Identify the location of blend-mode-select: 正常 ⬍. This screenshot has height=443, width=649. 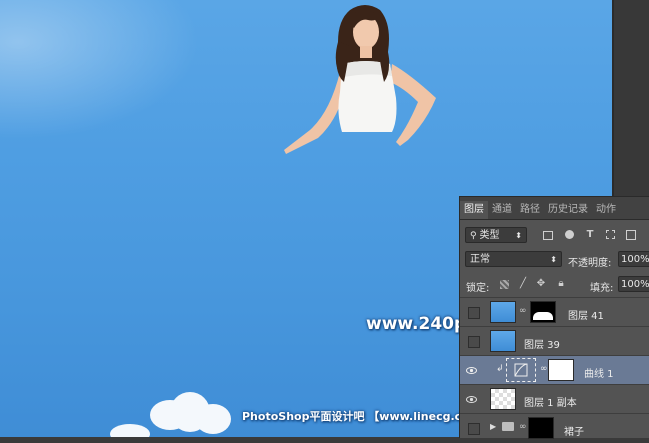
(513, 259).